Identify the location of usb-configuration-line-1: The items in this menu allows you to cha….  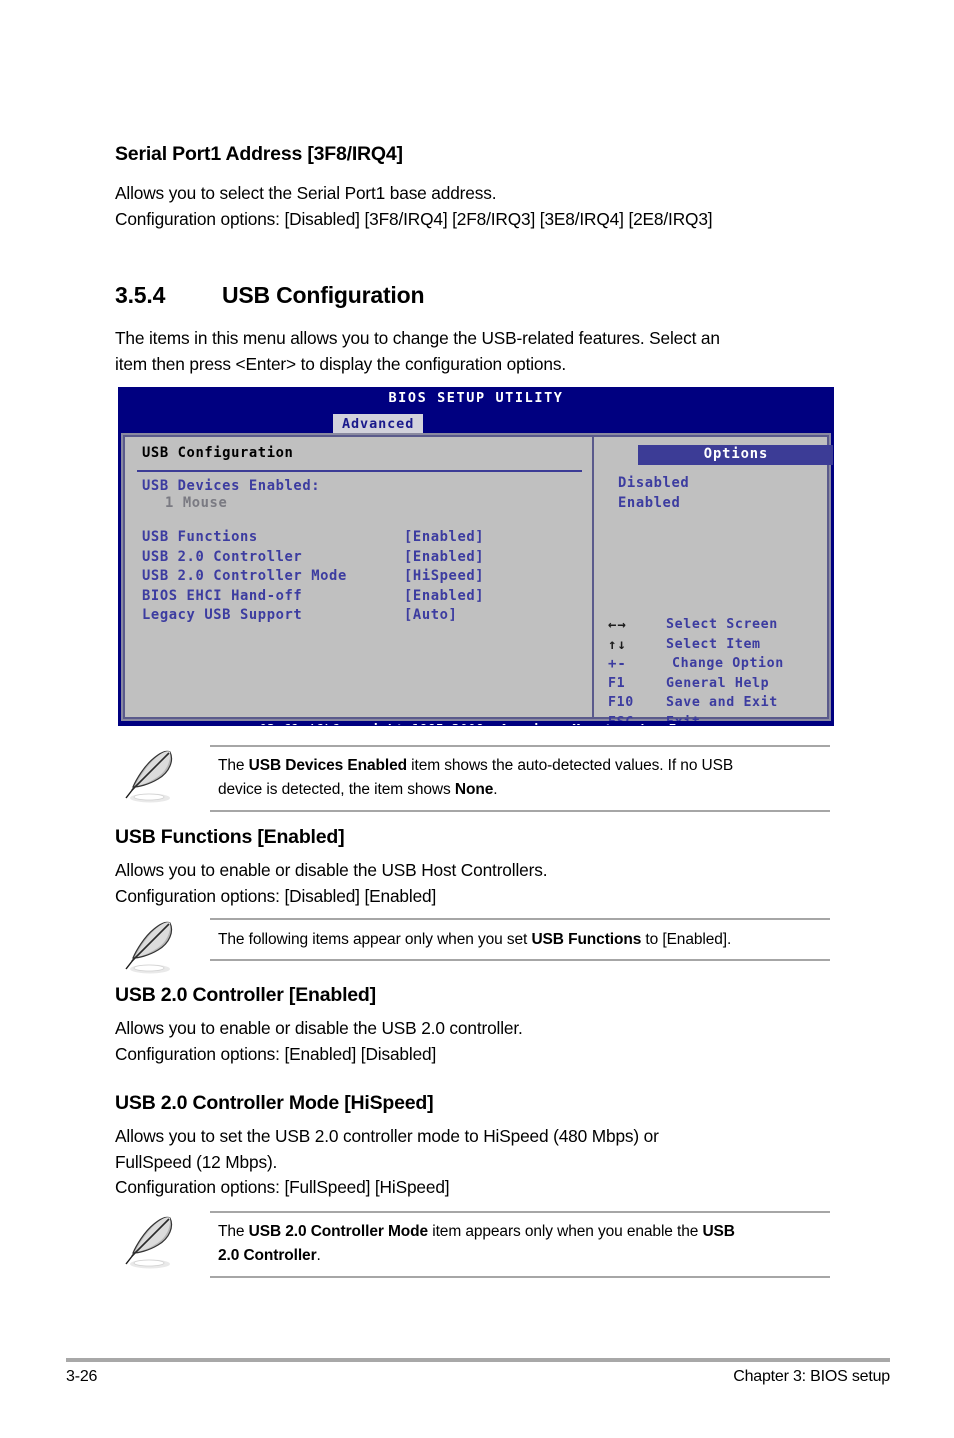
(417, 338).